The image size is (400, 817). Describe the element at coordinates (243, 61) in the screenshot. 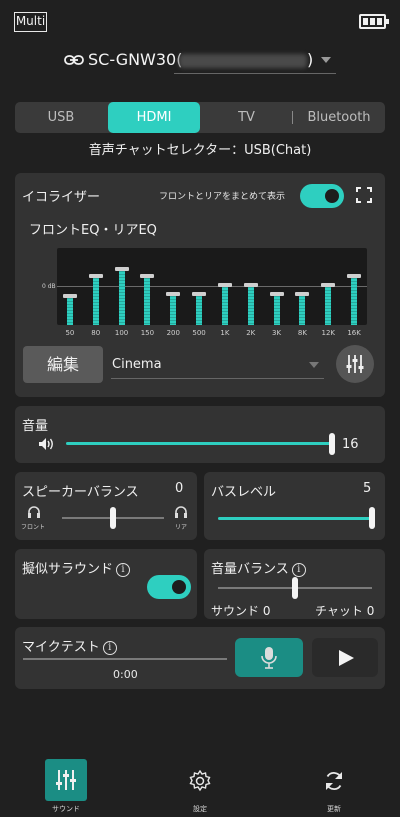

I see `device-id-blurred` at that location.